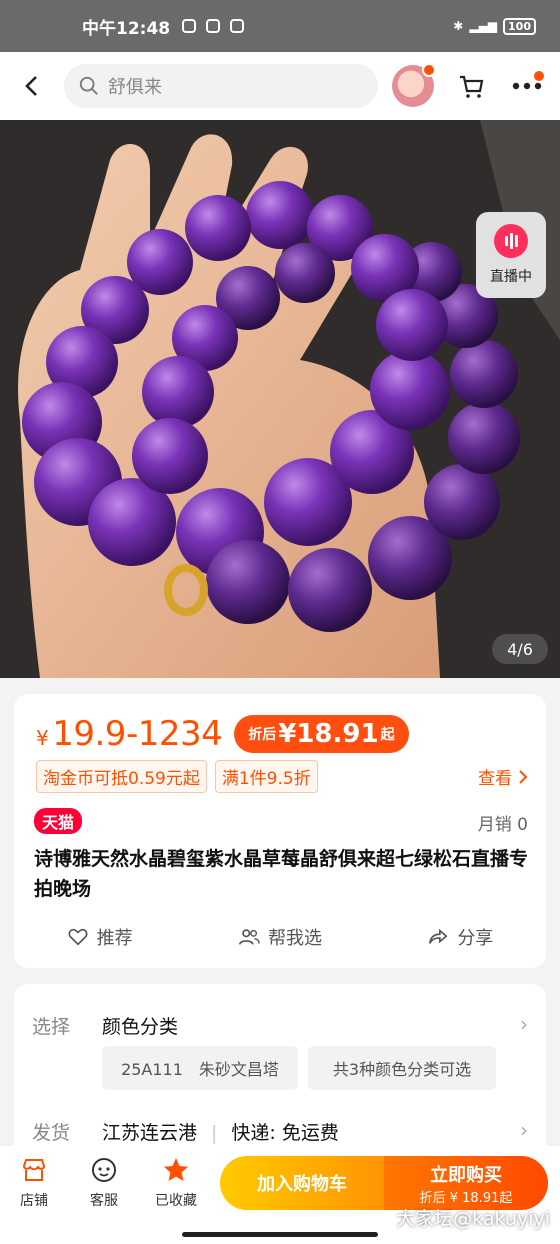 Image resolution: width=560 pixels, height=1244 pixels. I want to click on cart-icon, so click(472, 86).